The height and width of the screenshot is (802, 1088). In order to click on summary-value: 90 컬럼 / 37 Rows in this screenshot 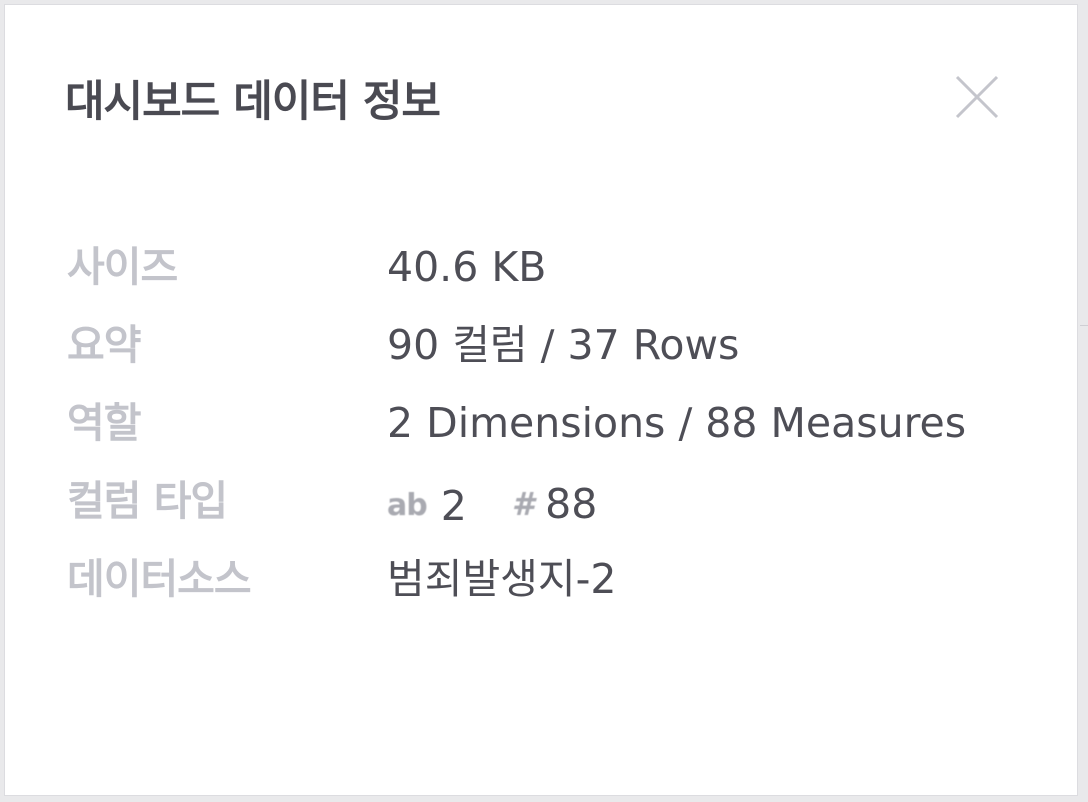, I will do `click(563, 345)`.